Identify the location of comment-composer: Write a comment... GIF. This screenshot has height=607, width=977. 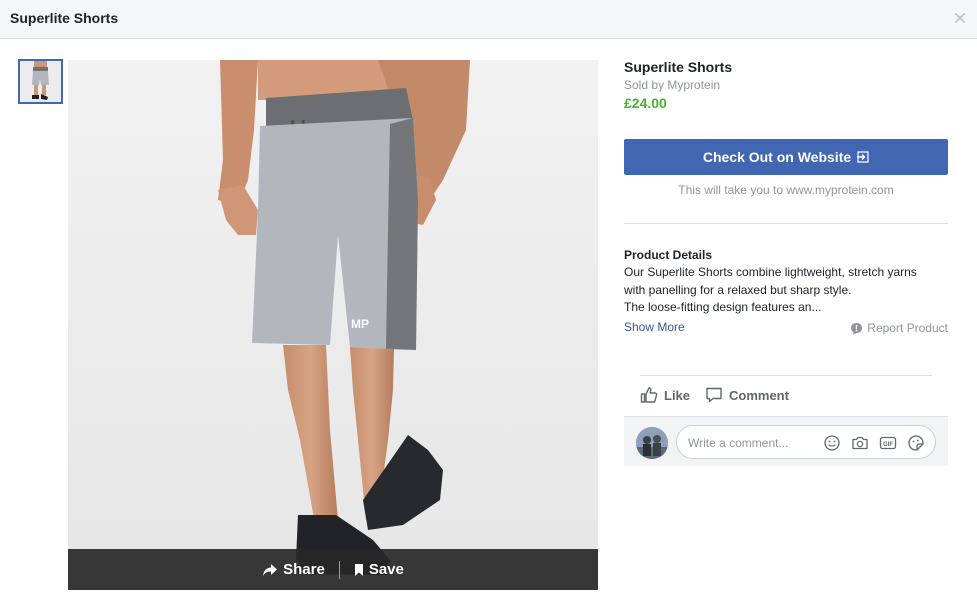
(786, 441).